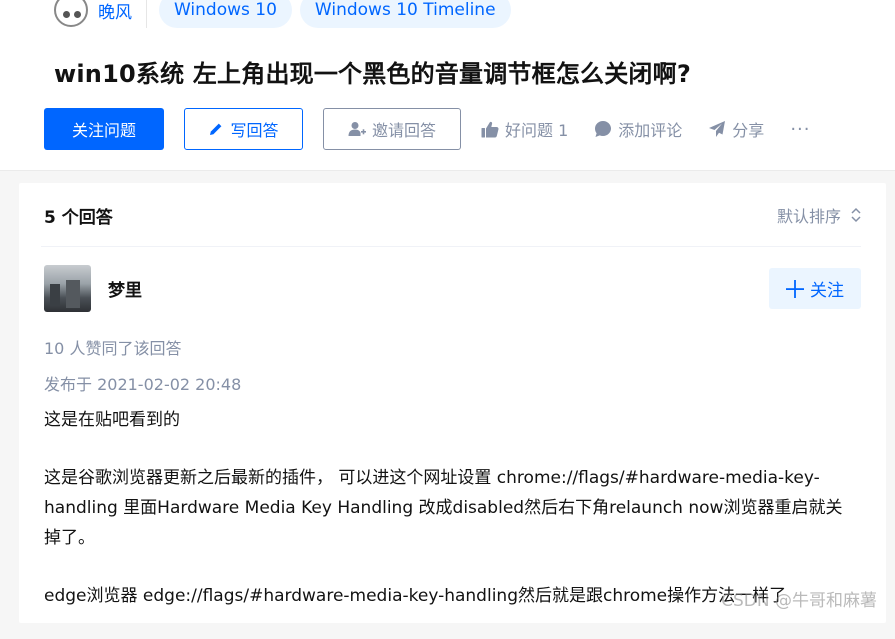 Image resolution: width=895 pixels, height=639 pixels. I want to click on sort-chevrons-icon, so click(856, 215).